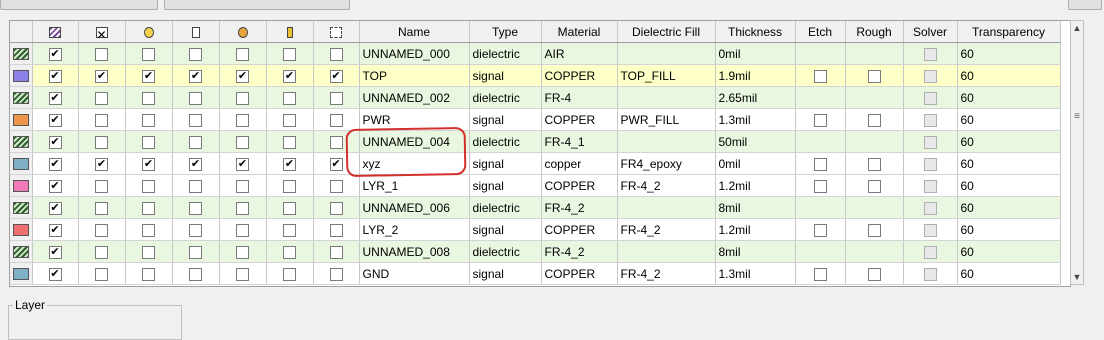 The width and height of the screenshot is (1104, 340). What do you see at coordinates (579, 53) in the screenshot?
I see `cell-material: AIR` at bounding box center [579, 53].